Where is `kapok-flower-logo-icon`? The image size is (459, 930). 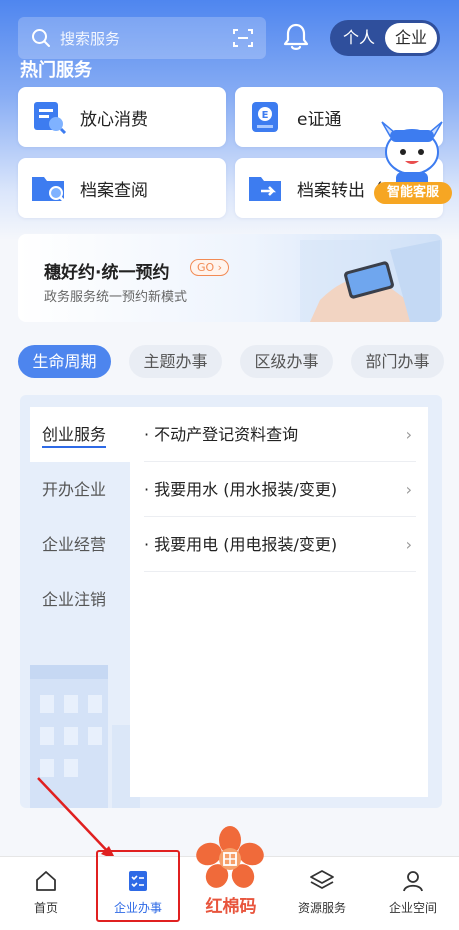
kapok-flower-logo-icon is located at coordinates (230, 857).